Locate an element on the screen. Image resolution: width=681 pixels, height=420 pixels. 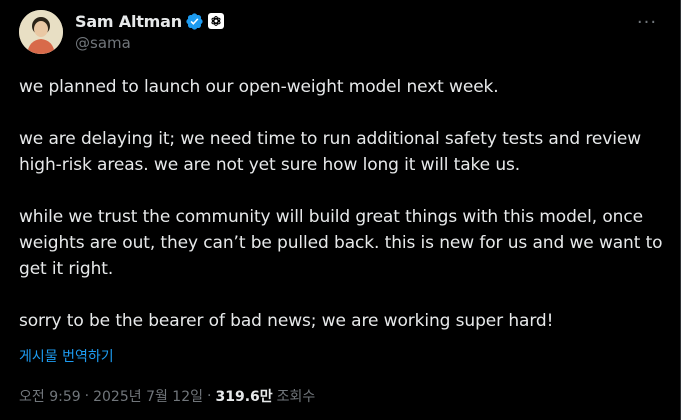
post-date: 2025년 7월 12일 is located at coordinates (148, 396).